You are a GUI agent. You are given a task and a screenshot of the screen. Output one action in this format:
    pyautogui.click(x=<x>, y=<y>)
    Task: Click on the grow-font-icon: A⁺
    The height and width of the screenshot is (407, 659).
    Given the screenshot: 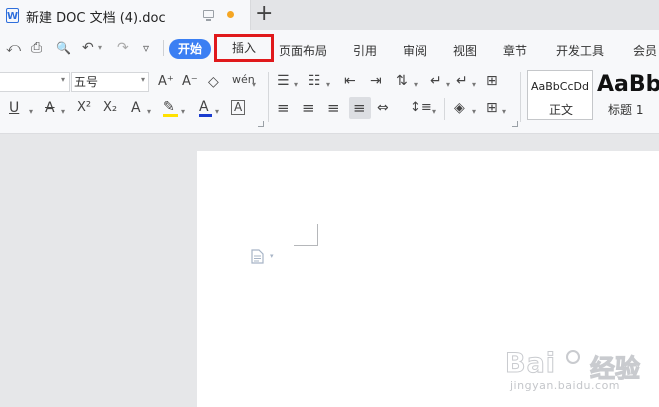 What is the action you would take?
    pyautogui.click(x=166, y=82)
    